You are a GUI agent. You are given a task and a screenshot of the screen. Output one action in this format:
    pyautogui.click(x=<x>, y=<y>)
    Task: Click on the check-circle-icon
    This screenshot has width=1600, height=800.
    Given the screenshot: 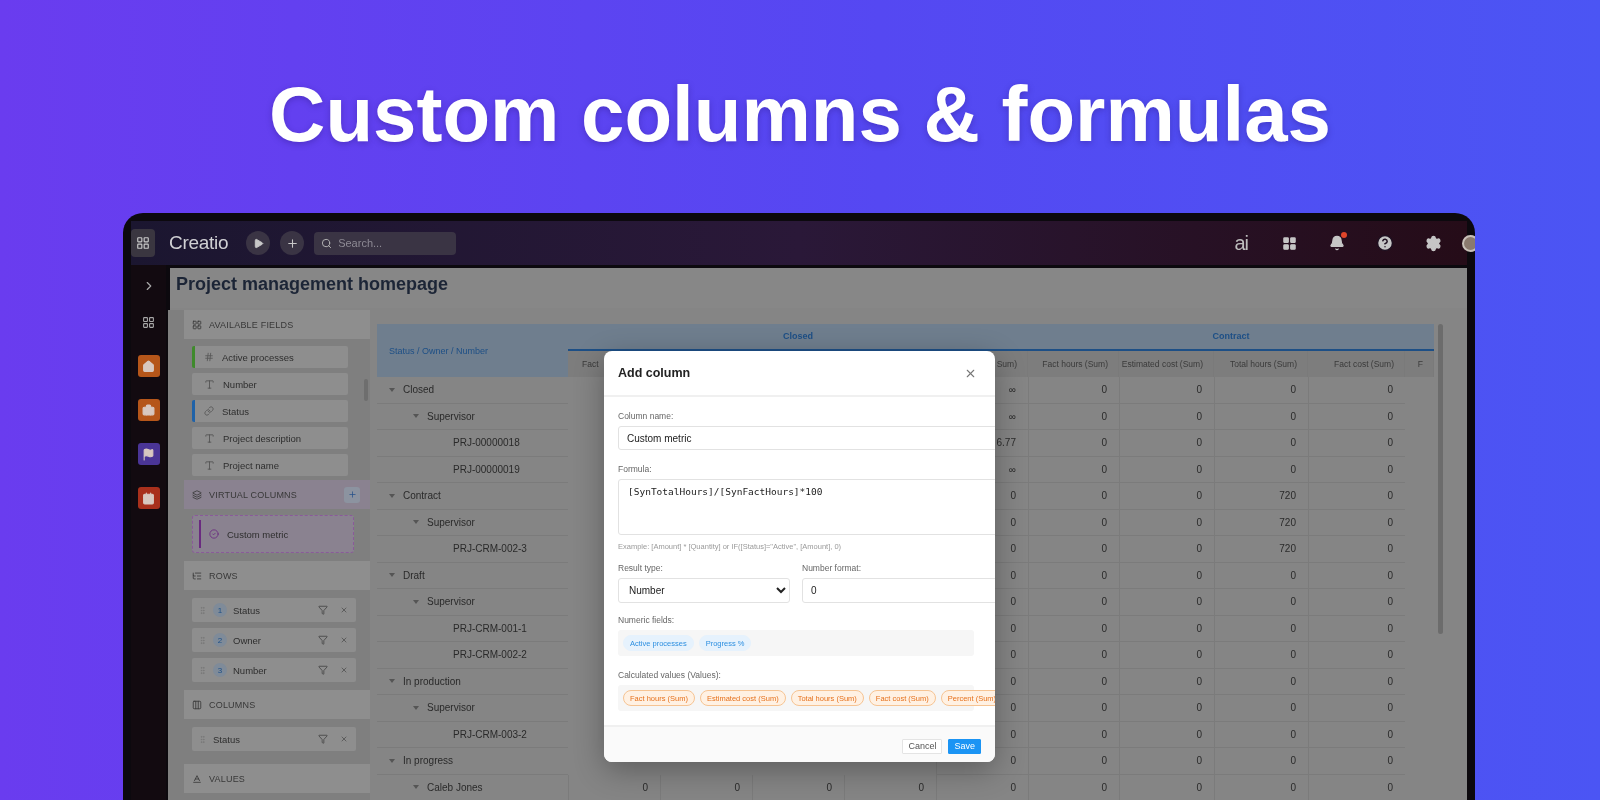 What is the action you would take?
    pyautogui.click(x=214, y=534)
    